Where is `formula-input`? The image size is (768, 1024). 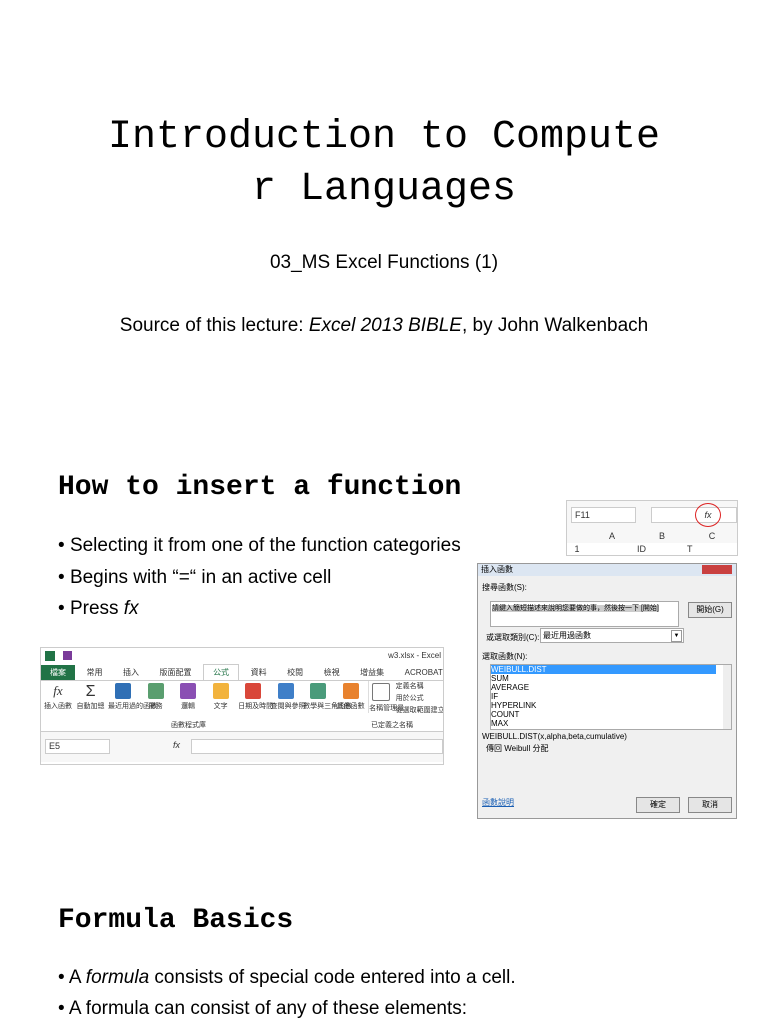 formula-input is located at coordinates (317, 746).